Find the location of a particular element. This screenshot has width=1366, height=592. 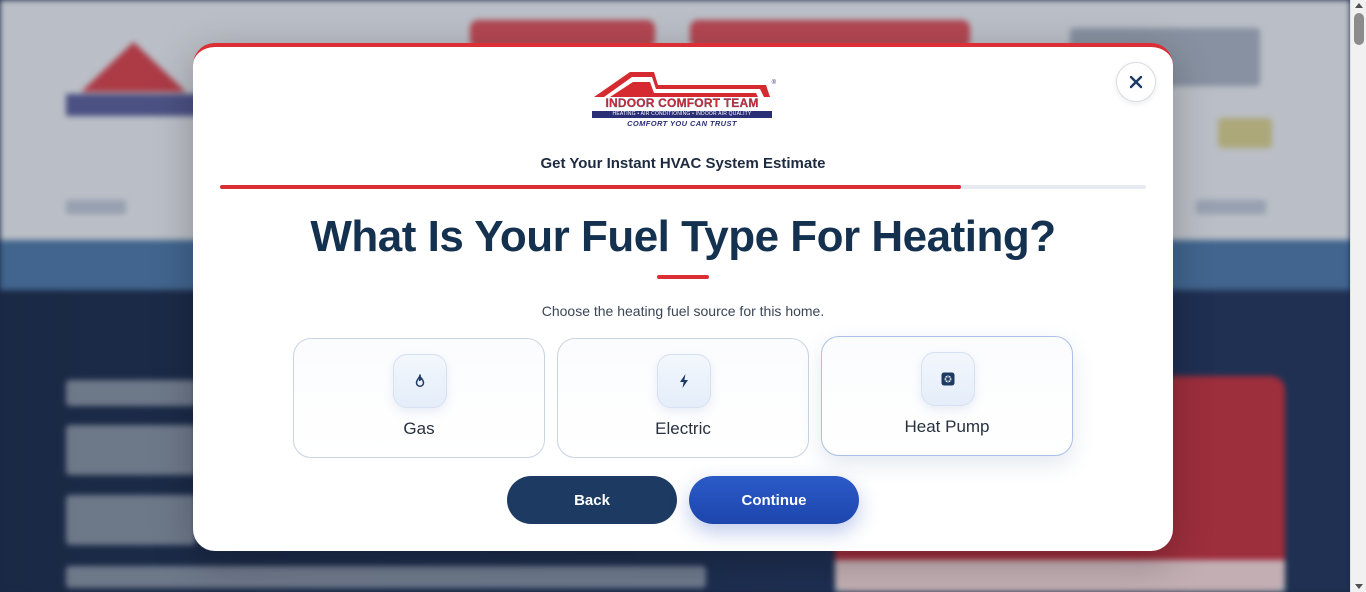

option-heat-pump: Heat Pump is located at coordinates (947, 396).